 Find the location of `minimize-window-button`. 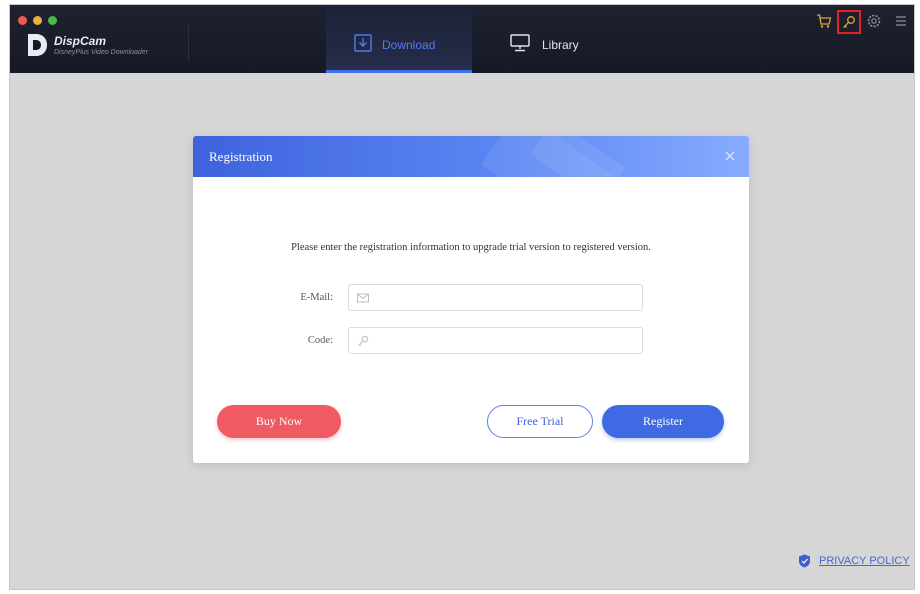

minimize-window-button is located at coordinates (37, 20).